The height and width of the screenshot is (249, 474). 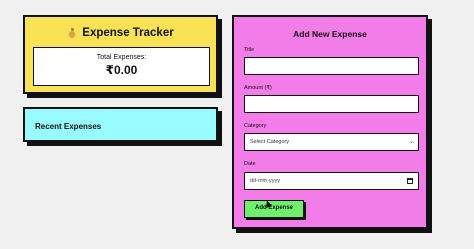 What do you see at coordinates (120, 124) in the screenshot?
I see `recent-expenses-card: Recent Expenses` at bounding box center [120, 124].